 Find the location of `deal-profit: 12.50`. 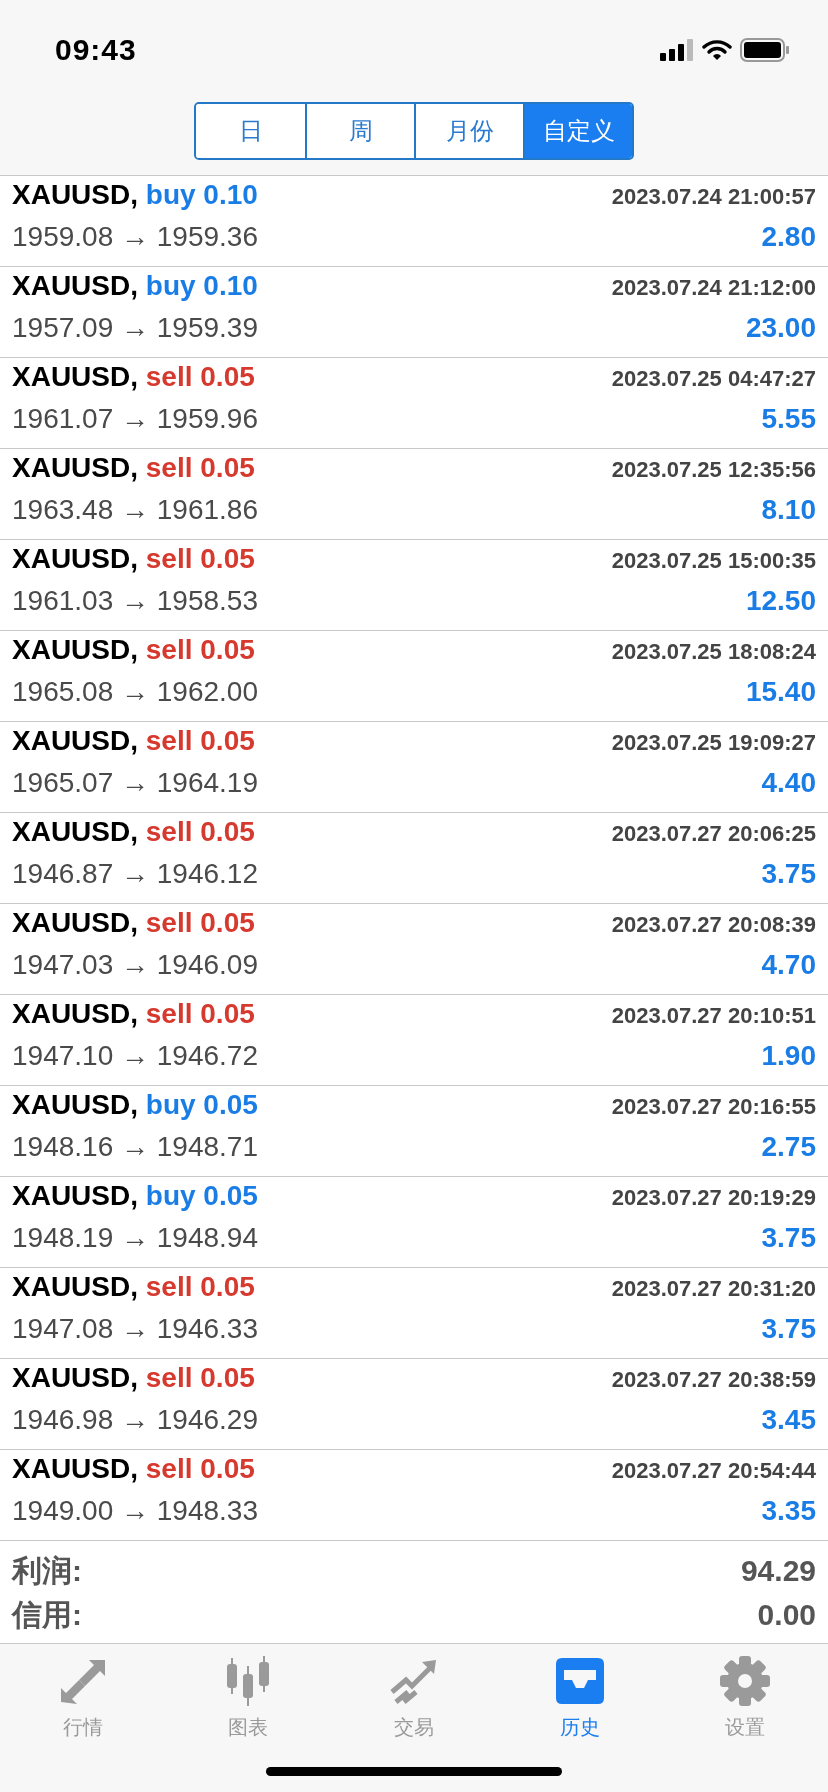

deal-profit: 12.50 is located at coordinates (780, 601).